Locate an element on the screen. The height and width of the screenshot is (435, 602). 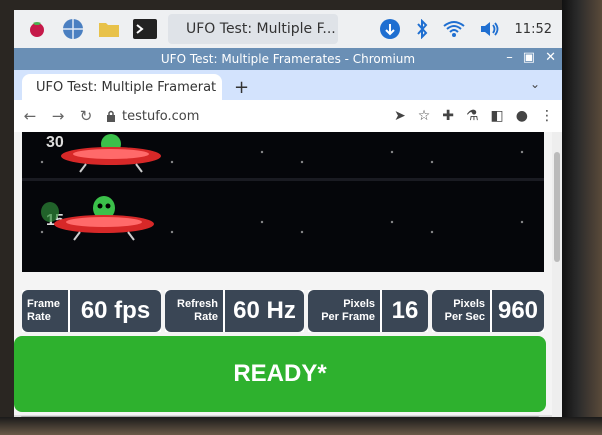
stat-refresh-rate: Refresh Rate 60 Hz is located at coordinates (234, 311).